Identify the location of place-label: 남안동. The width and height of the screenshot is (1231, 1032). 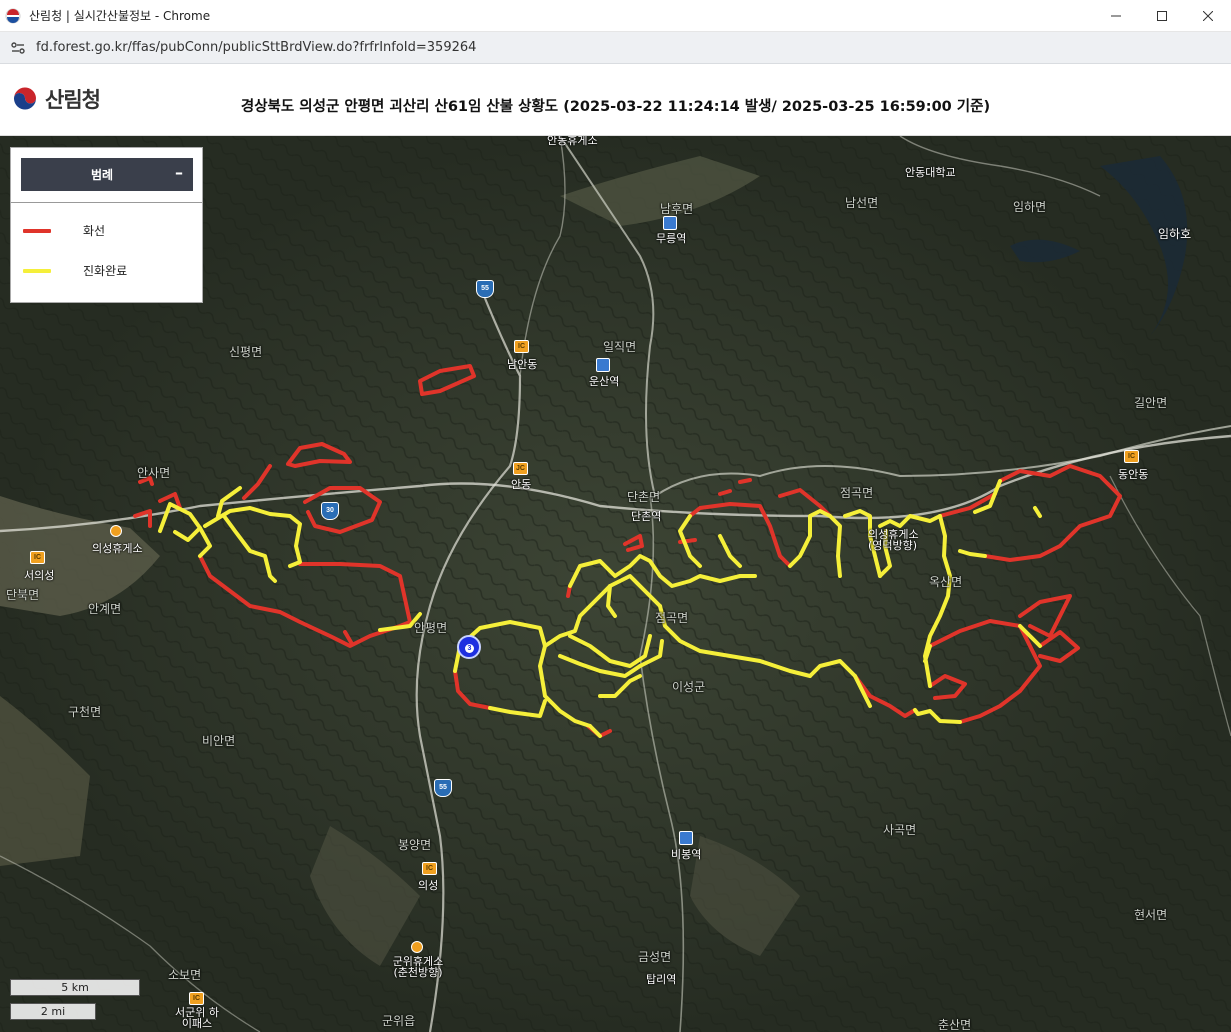
(522, 364).